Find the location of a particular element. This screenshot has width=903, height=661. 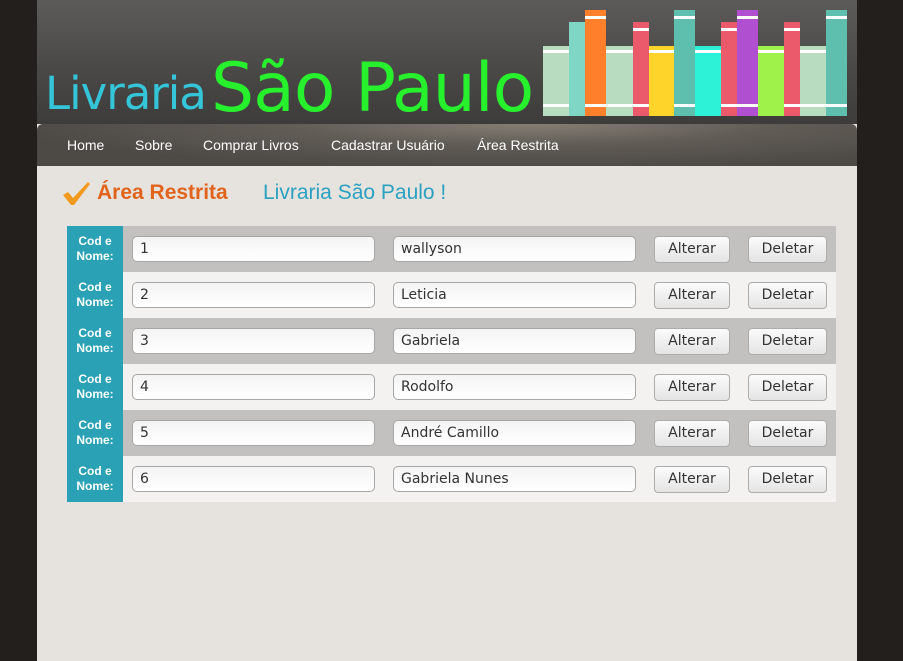

page-title-livraria: Livraria São Paulo ! is located at coordinates (355, 192).